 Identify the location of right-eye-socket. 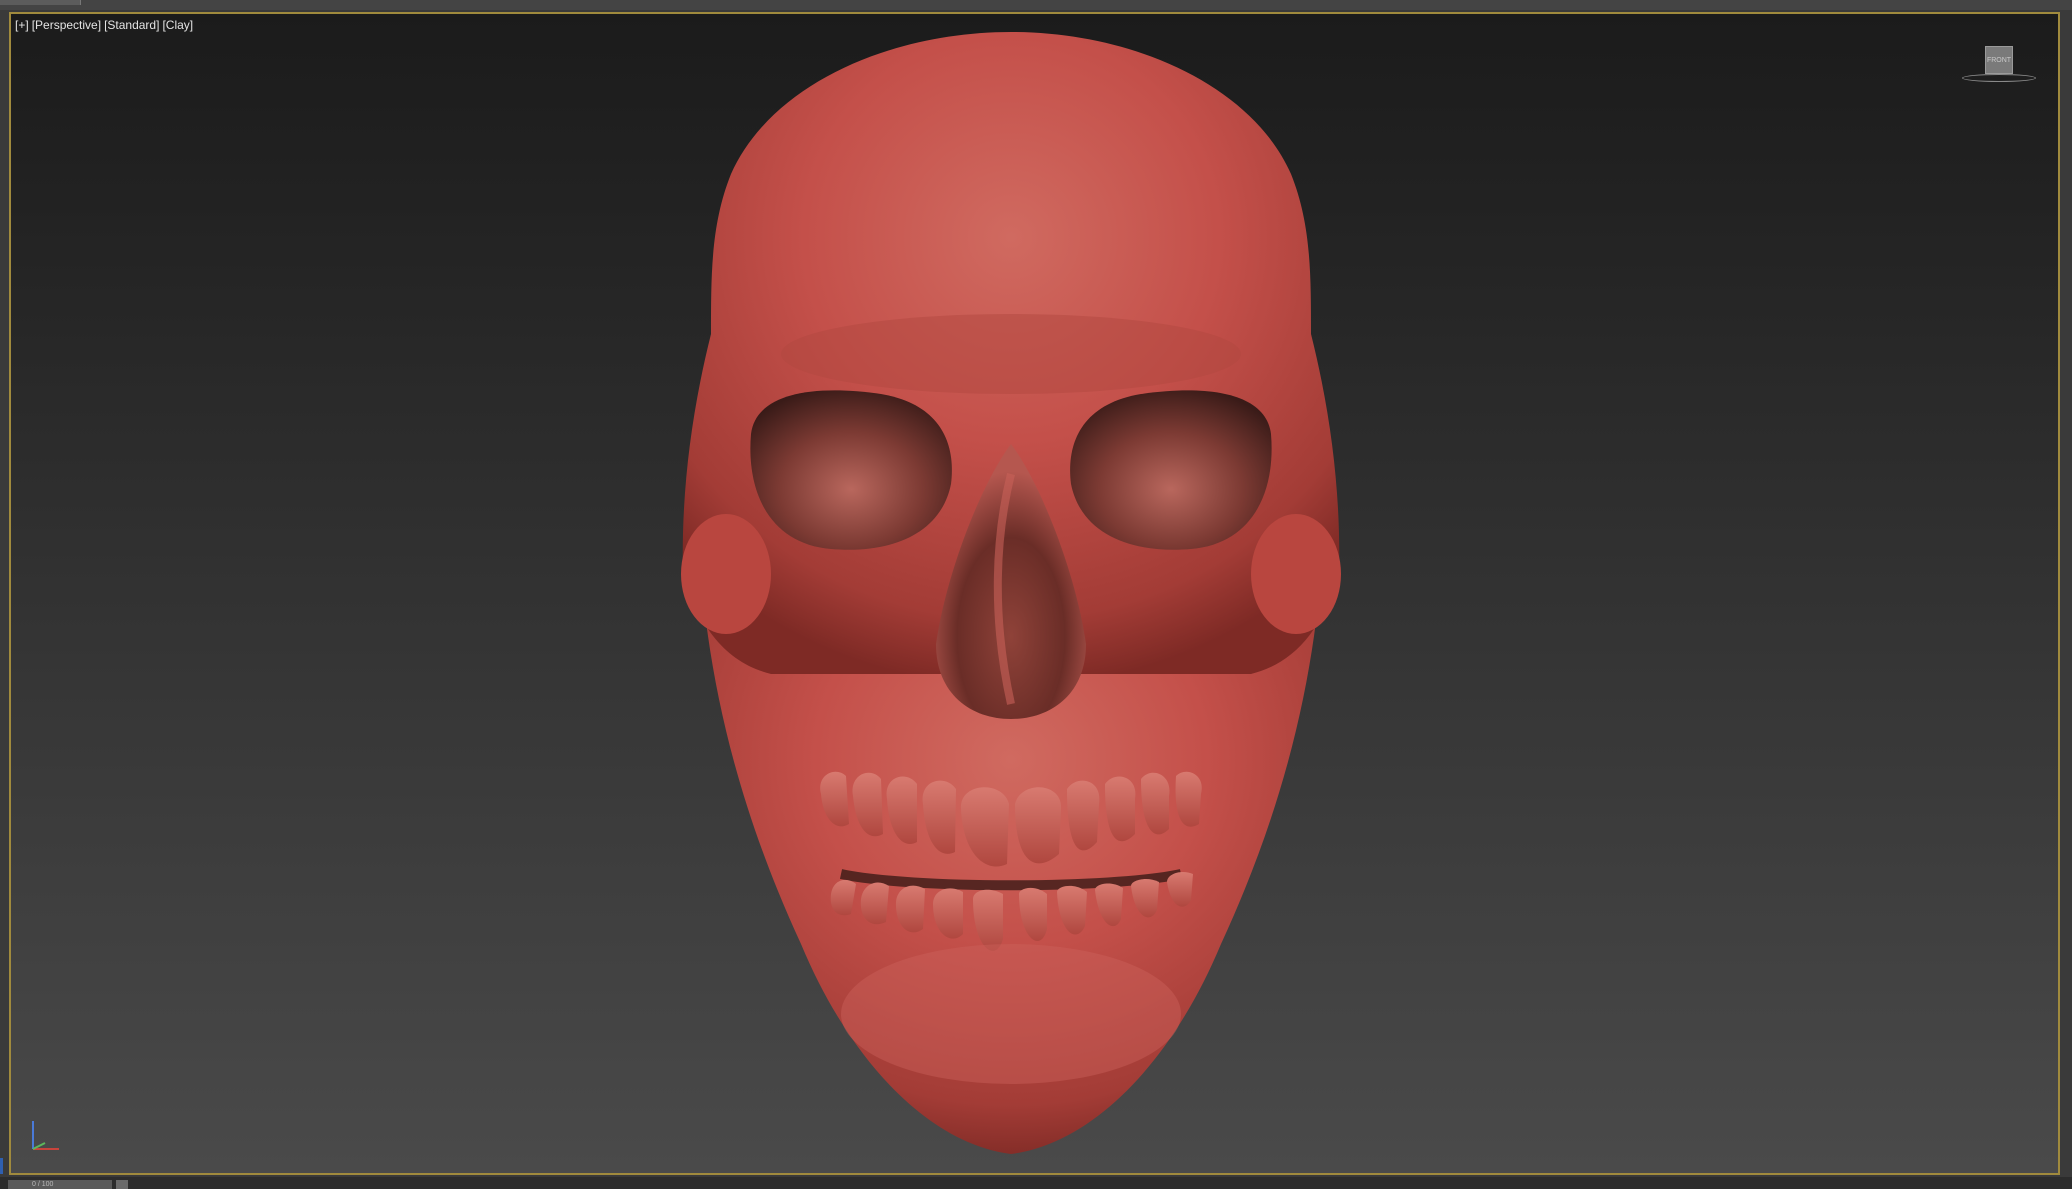
(1171, 470).